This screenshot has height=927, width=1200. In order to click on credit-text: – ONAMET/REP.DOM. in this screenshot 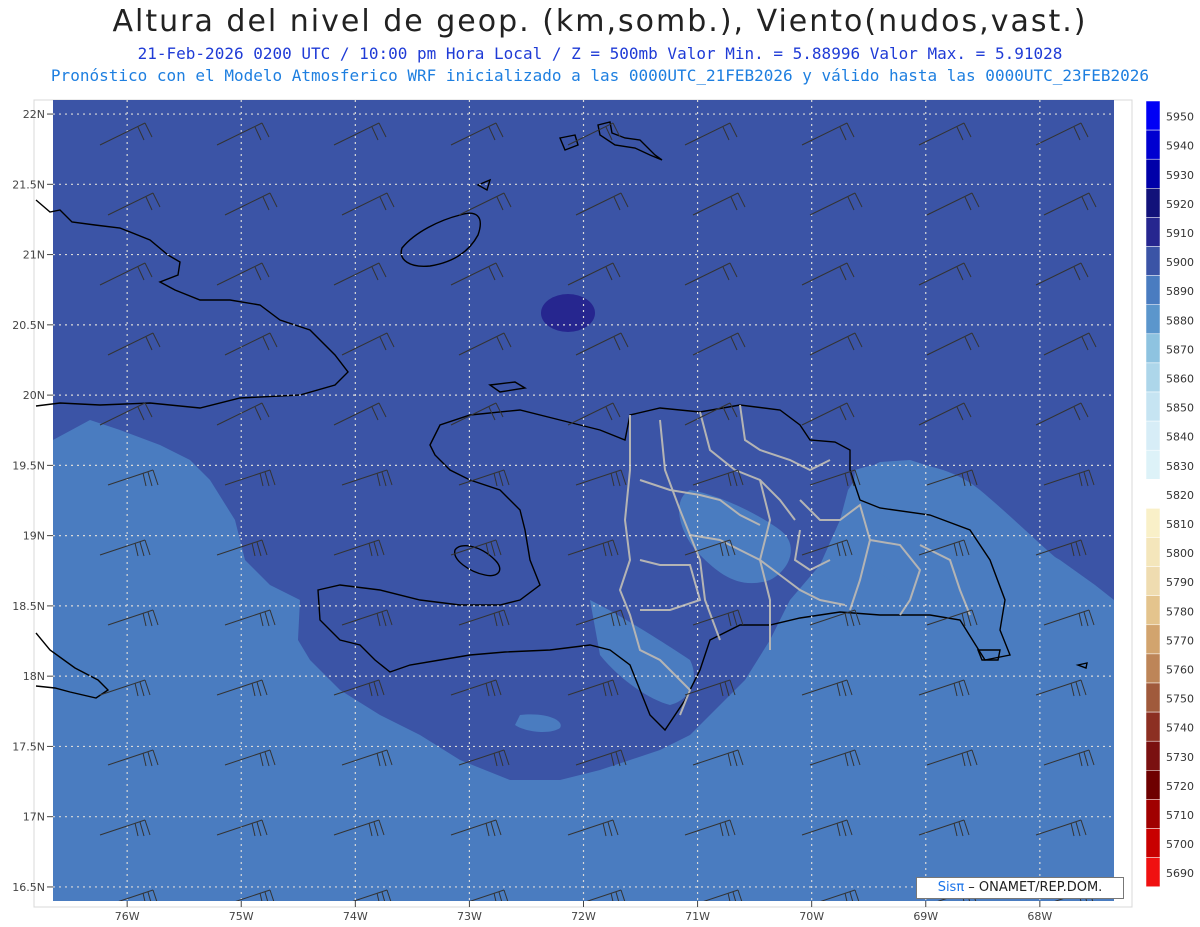, I will do `click(1033, 887)`.